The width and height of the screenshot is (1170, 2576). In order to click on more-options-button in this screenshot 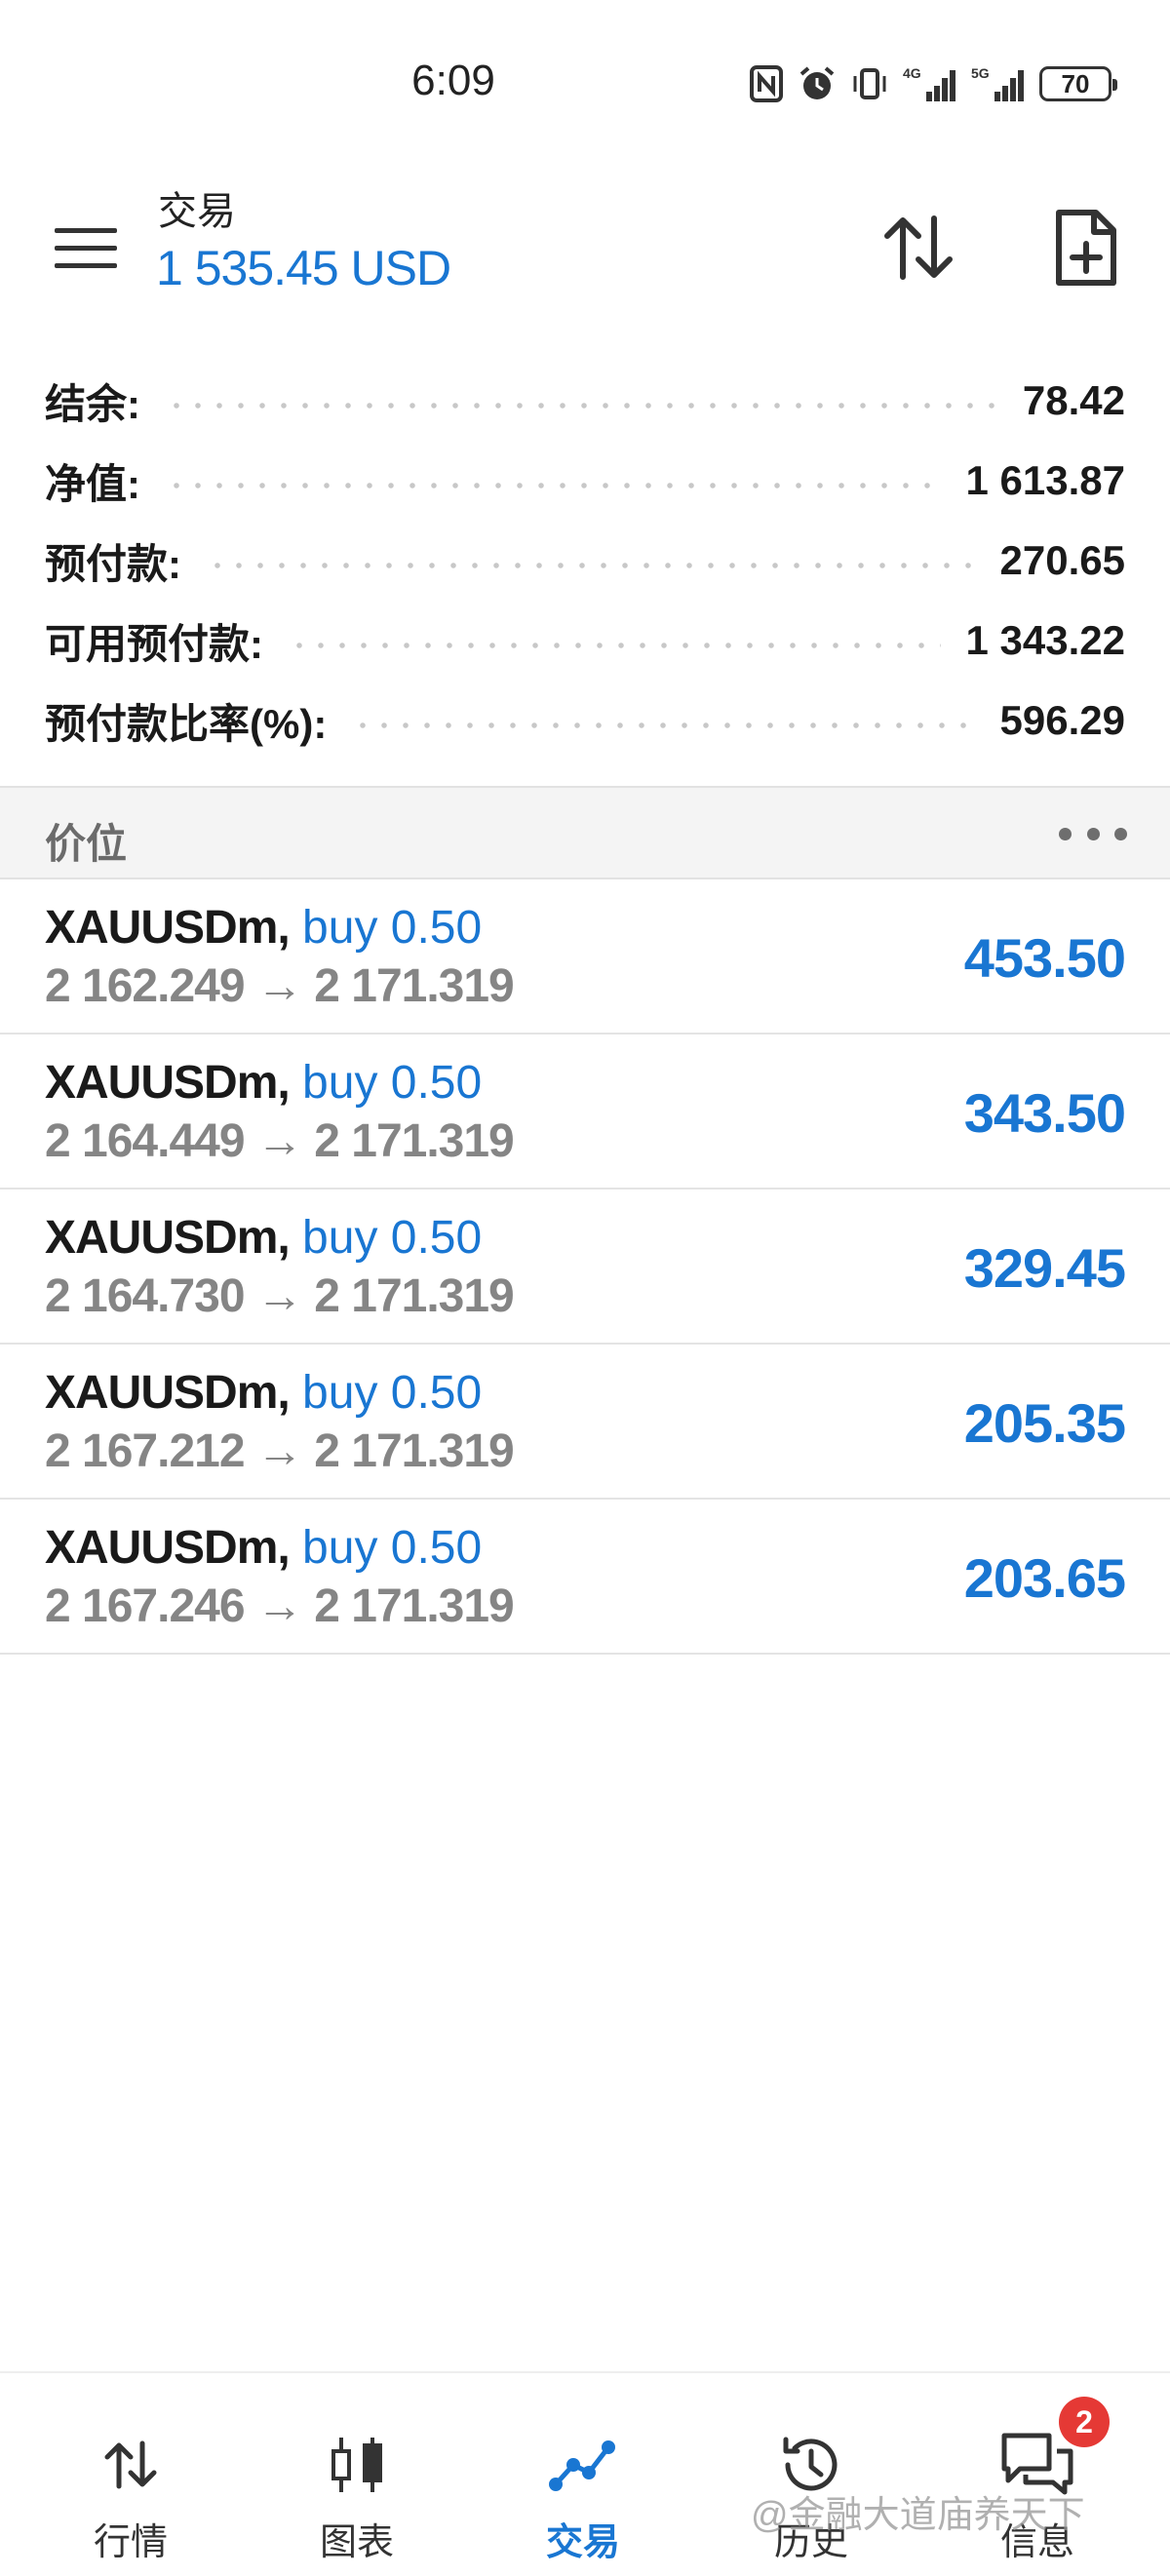, I will do `click(1093, 833)`.